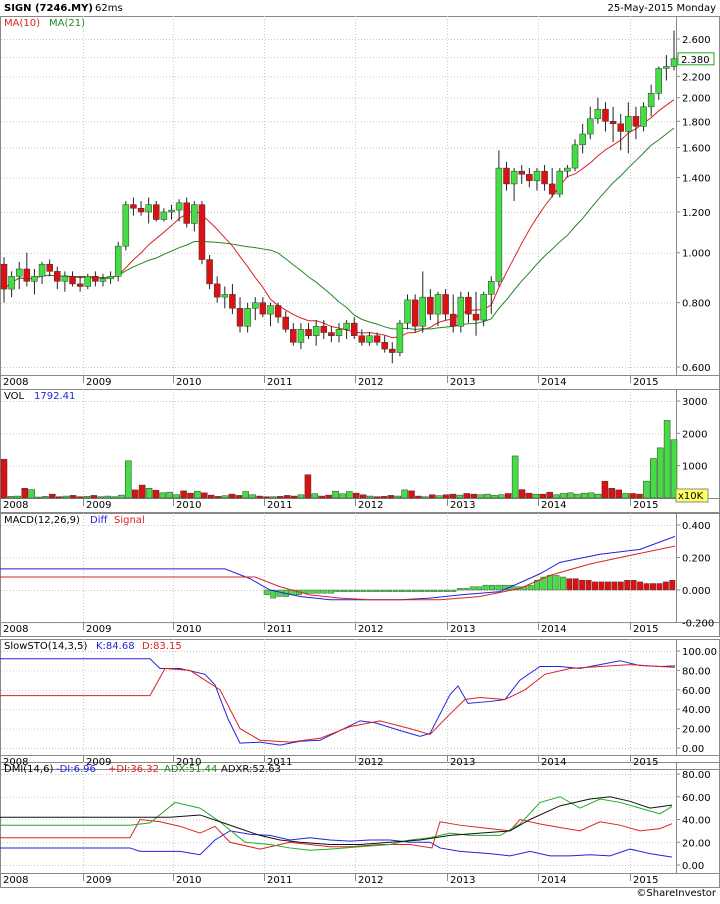 This screenshot has height=904, width=720. Describe the element at coordinates (129, 520) in the screenshot. I see `macd-legend-signal: Signal` at that location.